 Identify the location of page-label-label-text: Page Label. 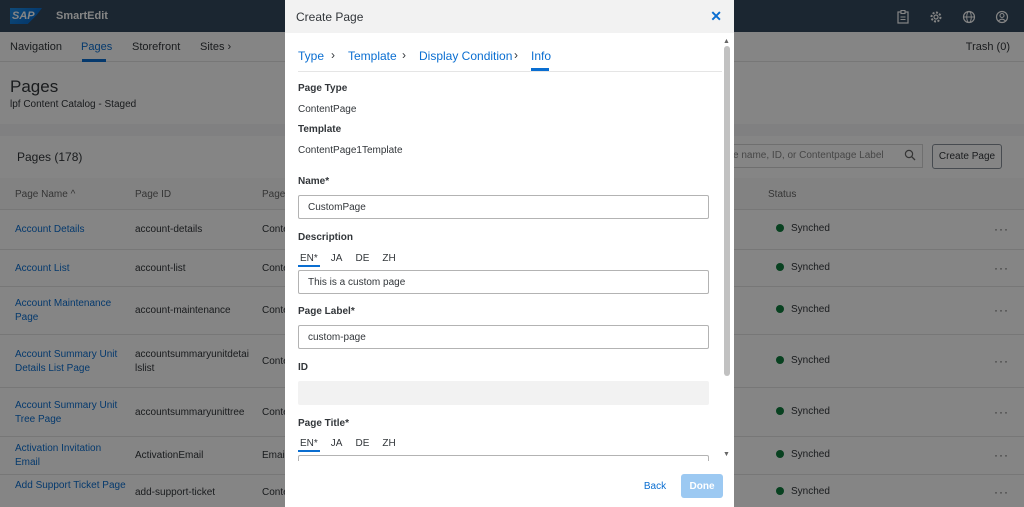
(324, 311).